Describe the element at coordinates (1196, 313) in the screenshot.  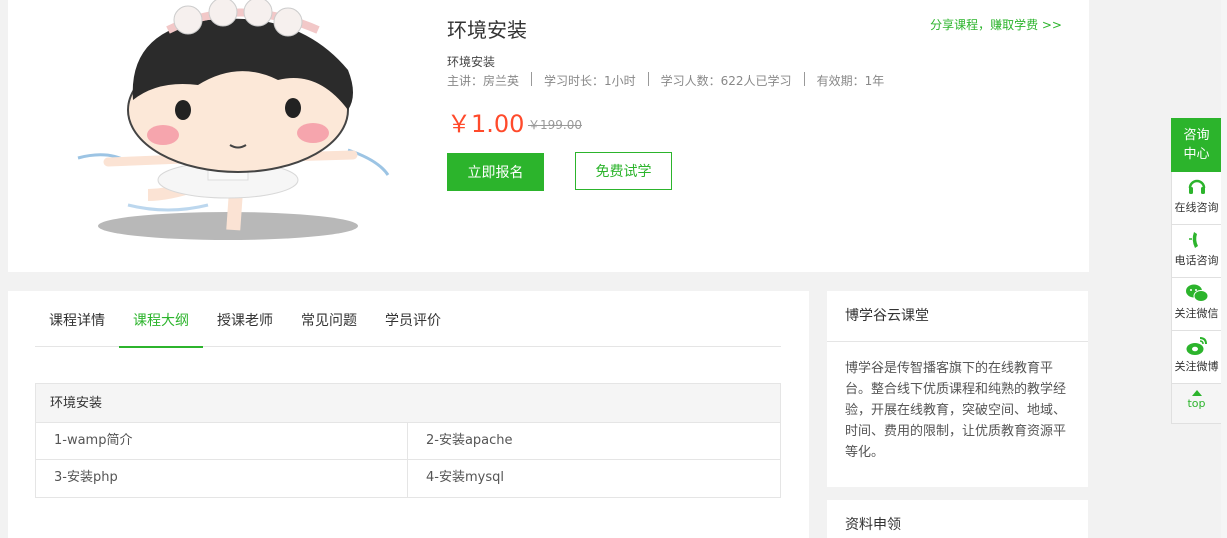
I see `wechat-follow-label: 关注微信` at that location.